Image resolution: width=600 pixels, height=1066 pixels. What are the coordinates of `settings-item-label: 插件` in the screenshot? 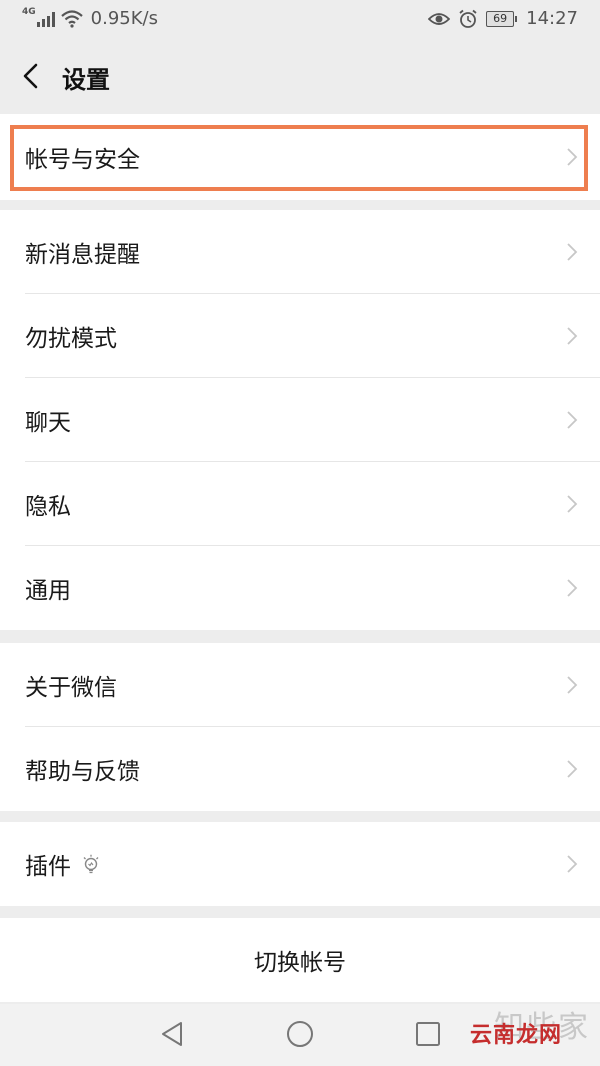 It's located at (48, 867).